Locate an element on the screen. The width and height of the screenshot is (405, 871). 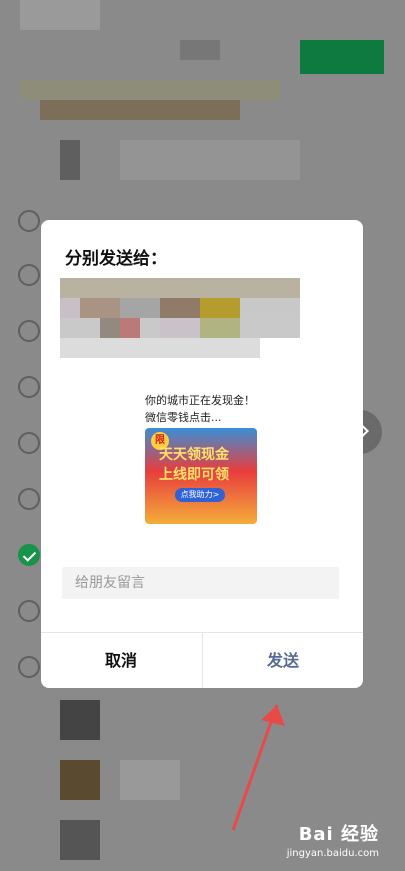
recipient-avatars-mosaic is located at coordinates (180, 318).